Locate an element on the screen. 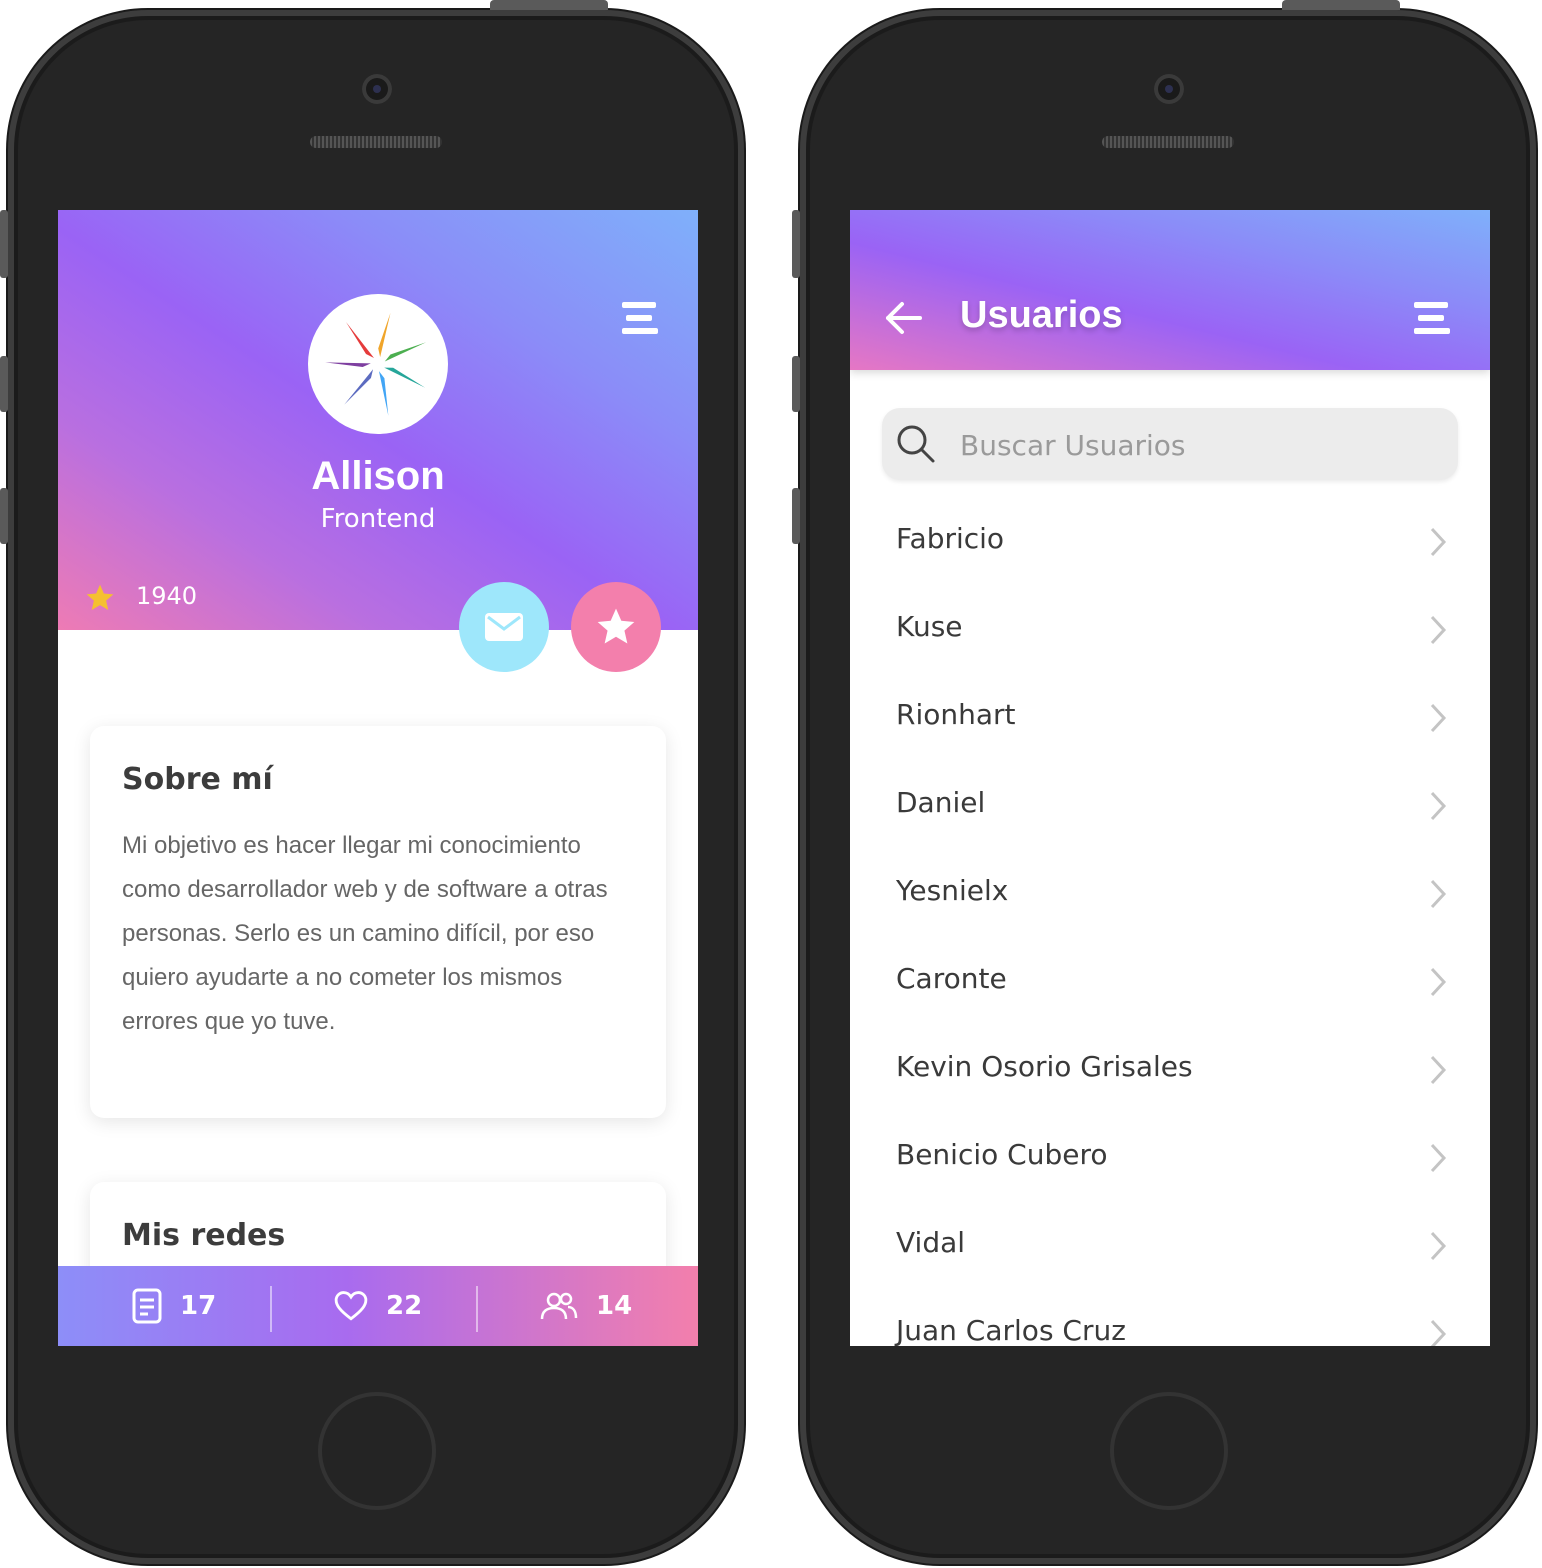 The width and height of the screenshot is (1542, 1568). list-item: Kevin Osorio Grisales is located at coordinates (1170, 1070).